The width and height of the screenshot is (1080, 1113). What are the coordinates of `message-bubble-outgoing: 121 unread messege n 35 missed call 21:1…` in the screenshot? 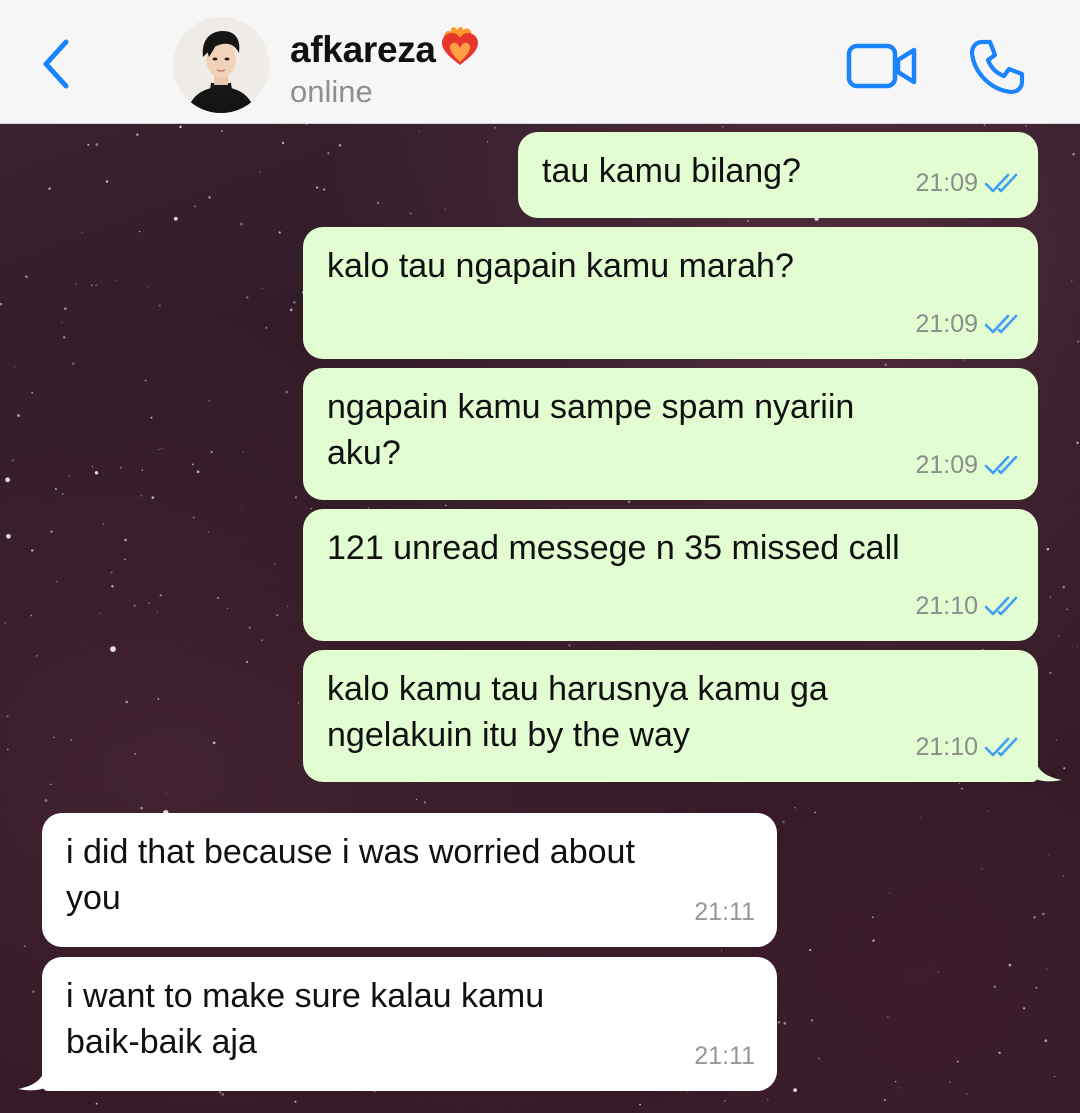 It's located at (670, 575).